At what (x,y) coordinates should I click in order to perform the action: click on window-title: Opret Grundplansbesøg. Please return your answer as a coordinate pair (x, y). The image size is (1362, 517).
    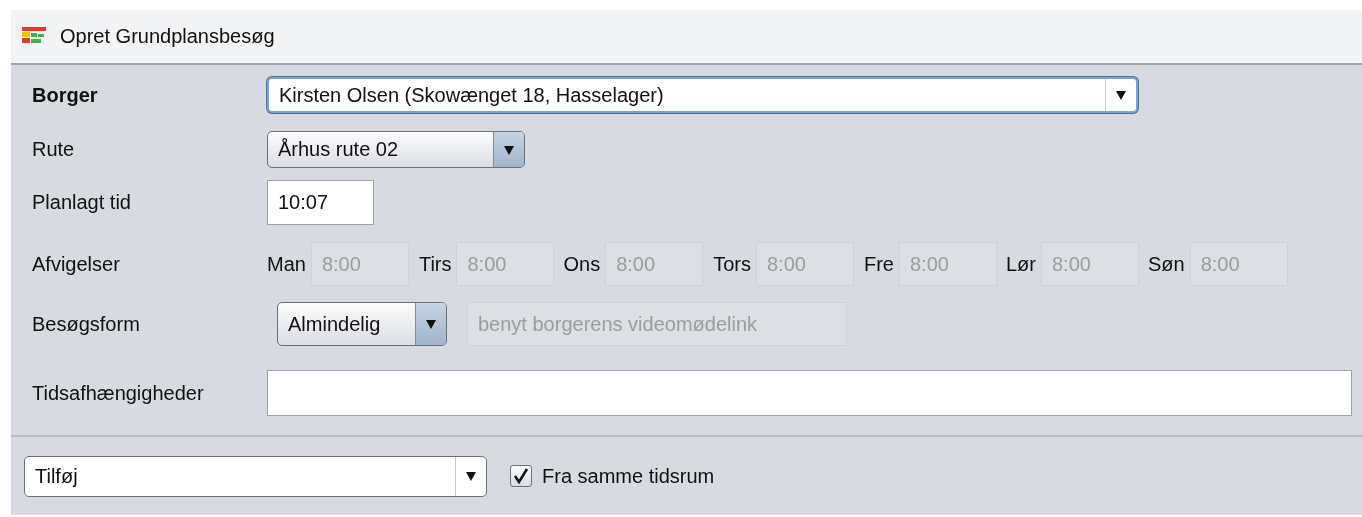
    Looking at the image, I should click on (167, 36).